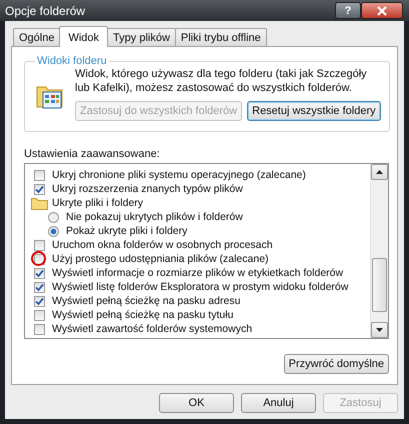 The width and height of the screenshot is (409, 424). I want to click on section-label: Ustawienia zaawansowane:, so click(92, 154).